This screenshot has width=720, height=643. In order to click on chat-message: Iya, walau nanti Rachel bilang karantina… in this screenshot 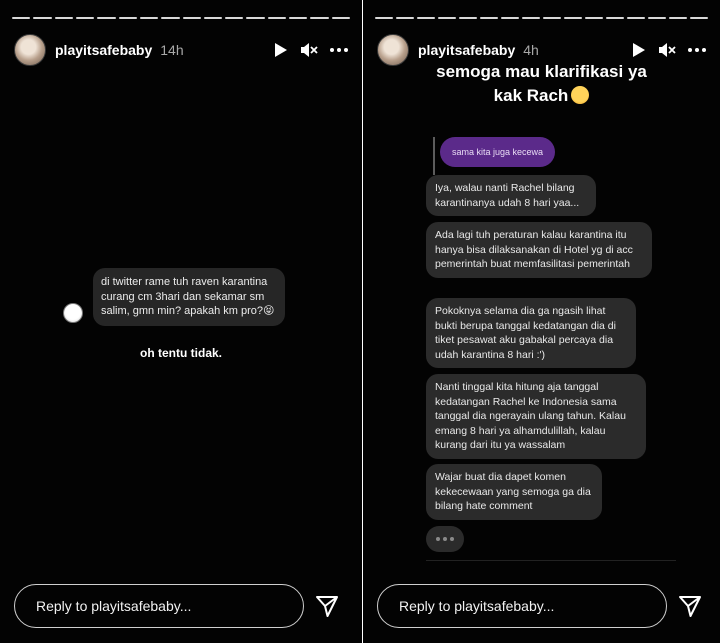, I will do `click(511, 195)`.